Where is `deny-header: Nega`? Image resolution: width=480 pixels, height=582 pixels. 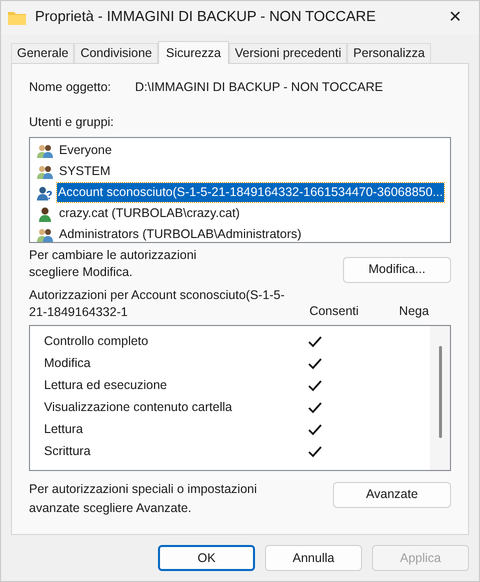
deny-header: Nega is located at coordinates (414, 311).